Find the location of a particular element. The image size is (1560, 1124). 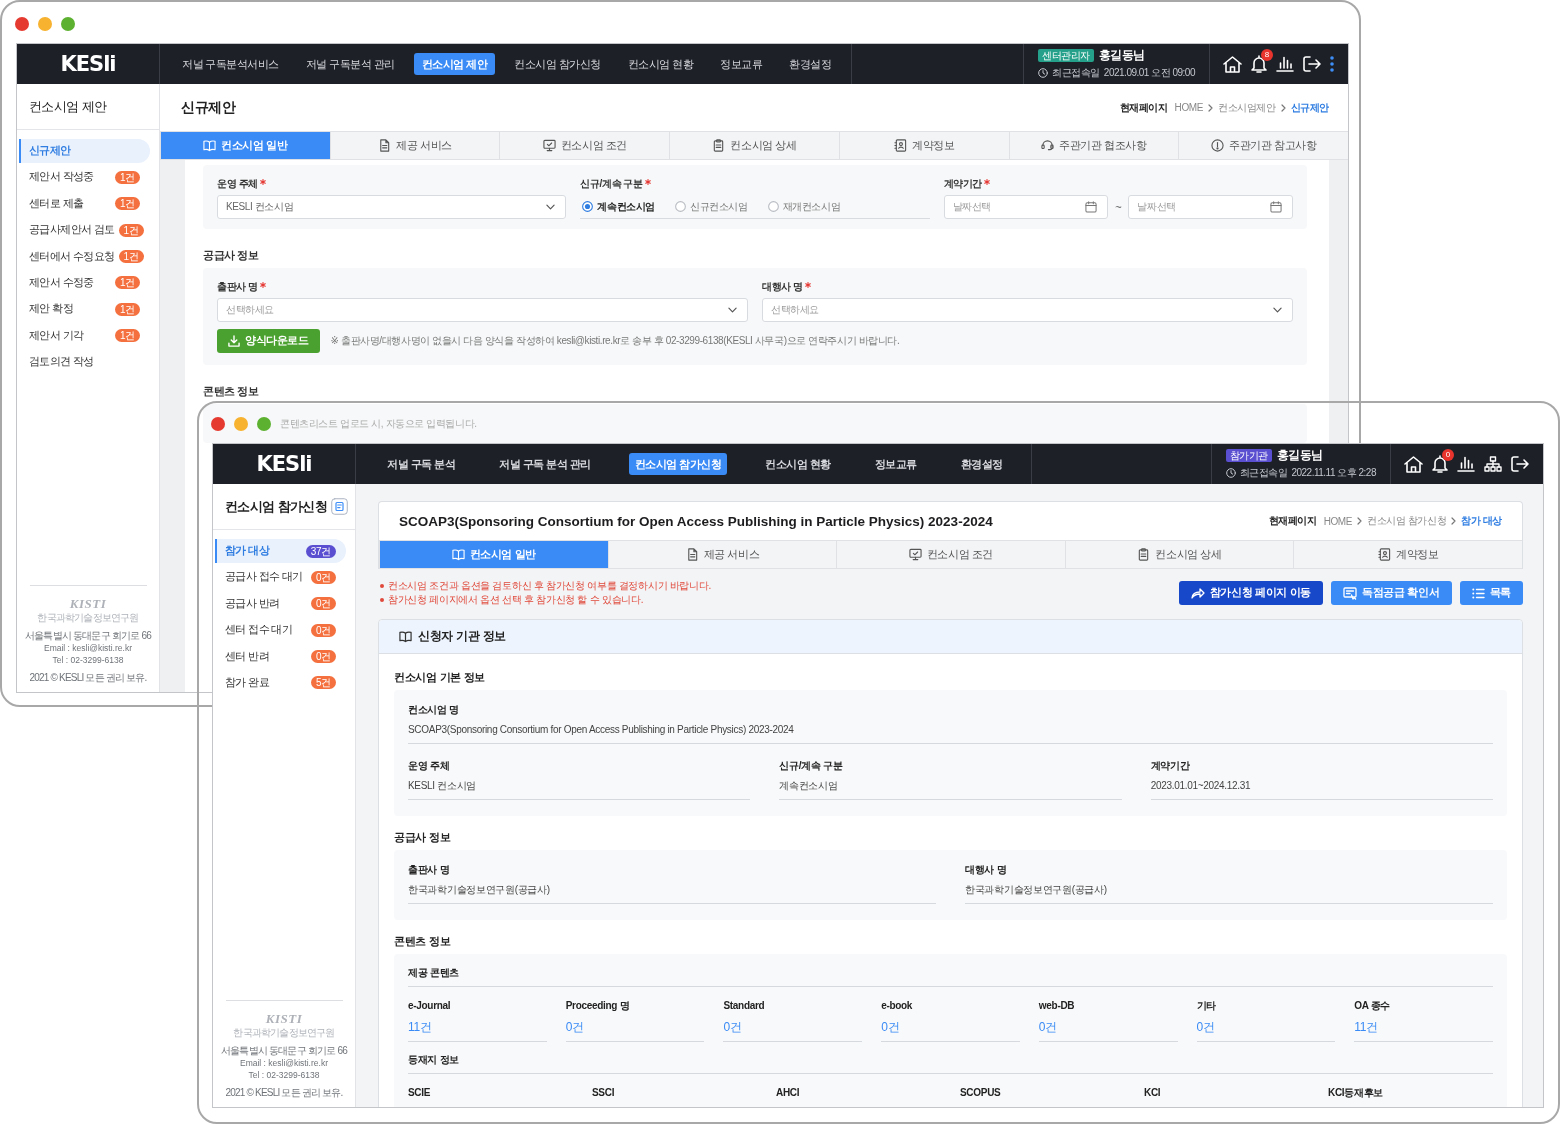

radio-option: 계속컨소시엄 is located at coordinates (618, 206).